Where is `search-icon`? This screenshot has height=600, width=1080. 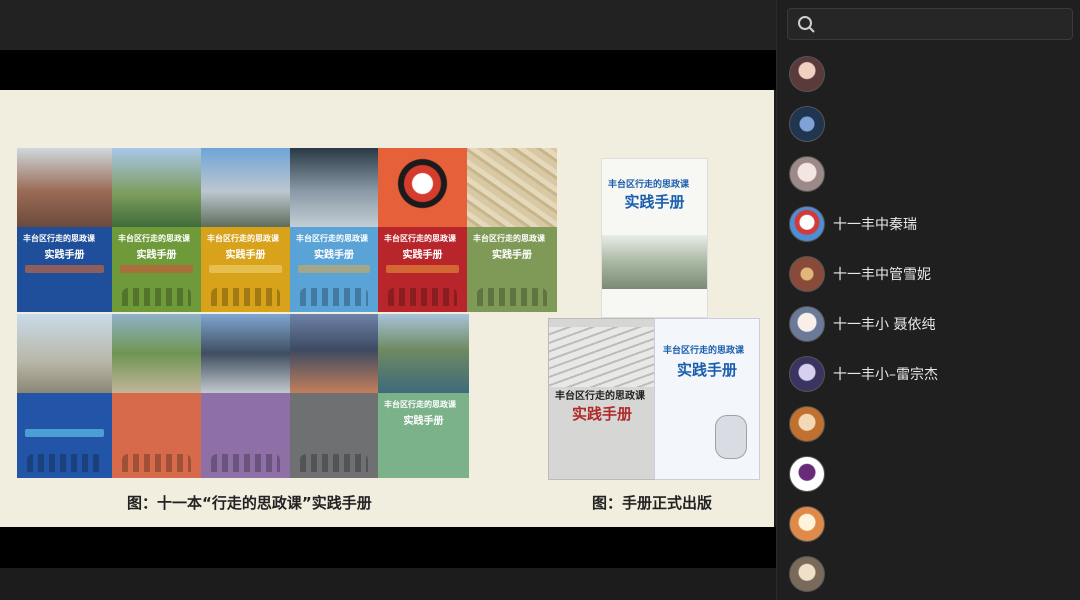
search-icon is located at coordinates (806, 24).